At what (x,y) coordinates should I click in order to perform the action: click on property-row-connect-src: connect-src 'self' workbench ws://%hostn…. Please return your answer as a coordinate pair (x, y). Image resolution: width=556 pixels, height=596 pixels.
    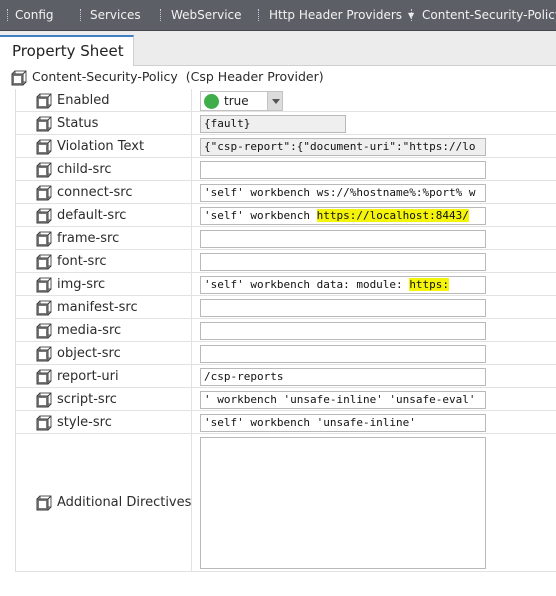
    Looking at the image, I should click on (286, 192).